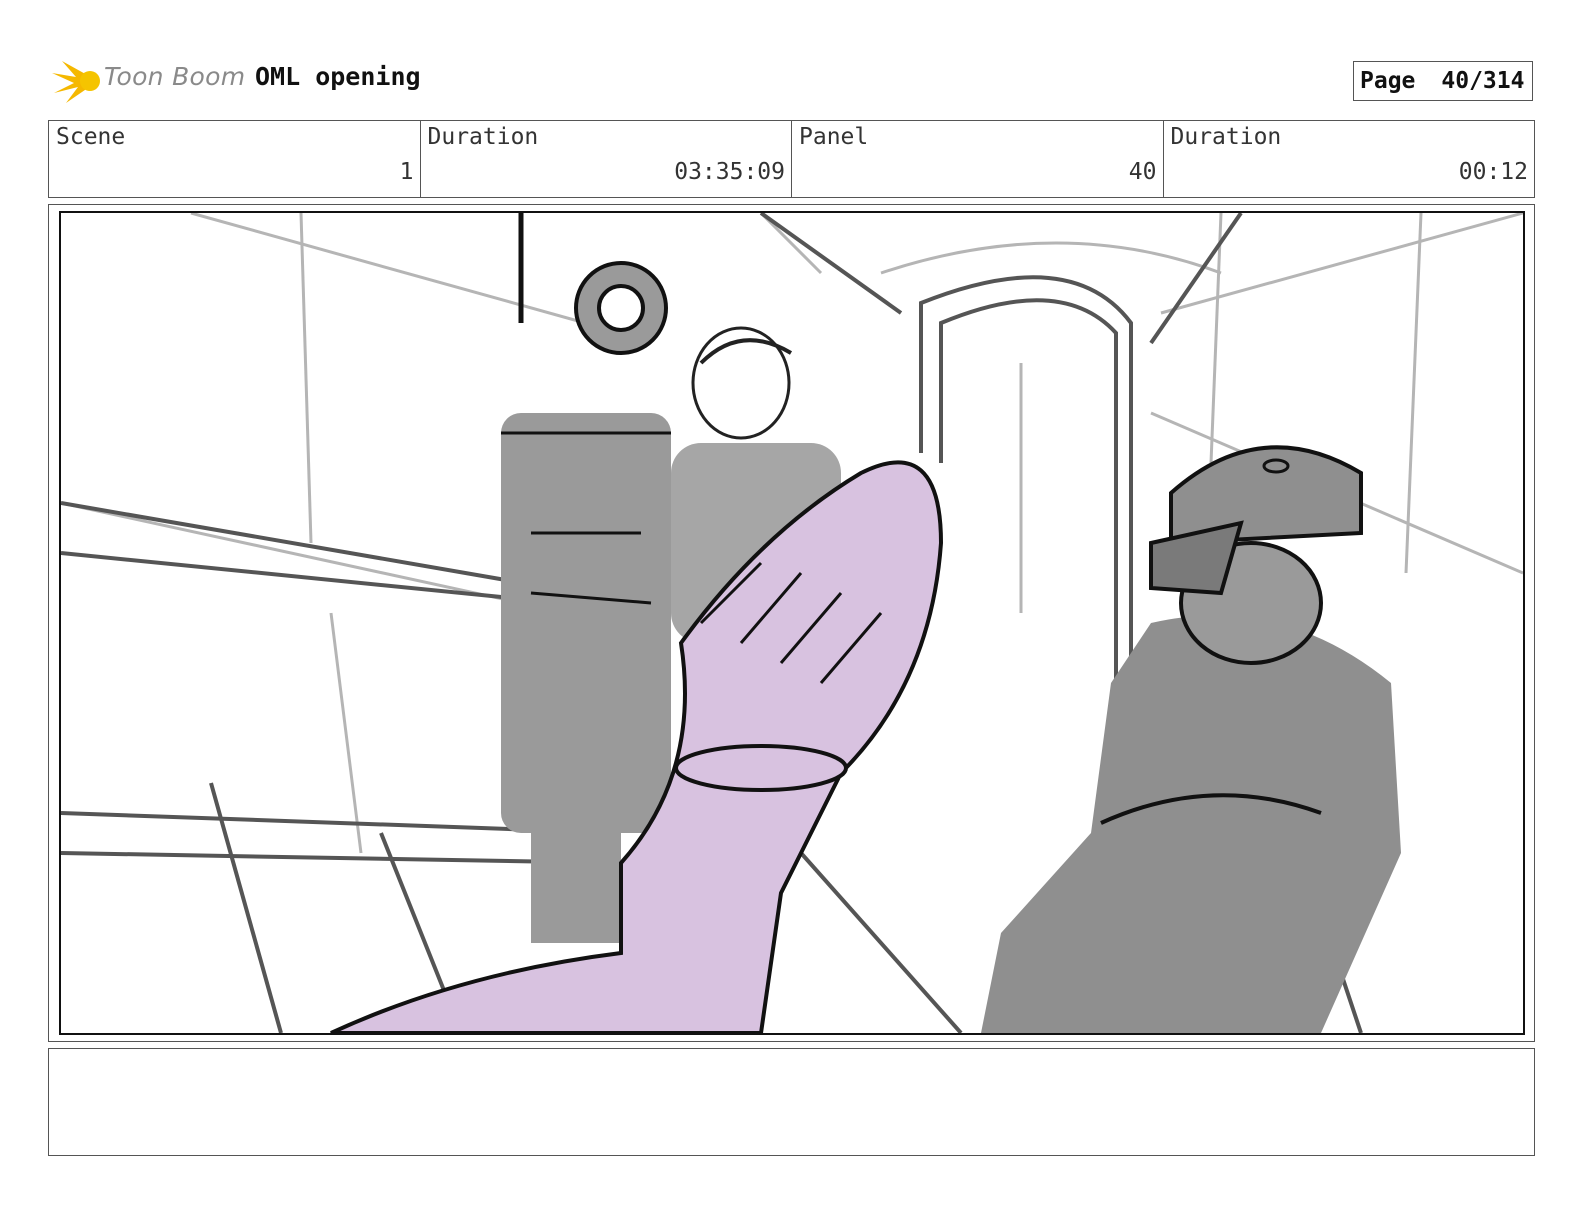 The image size is (1584, 1224). I want to click on page-value: 40/314, so click(1483, 81).